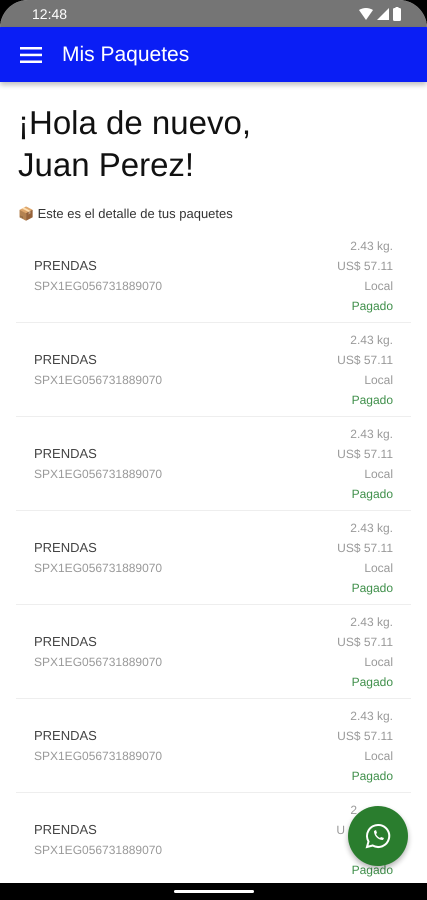 Image resolution: width=427 pixels, height=900 pixels. What do you see at coordinates (366, 14) in the screenshot?
I see `wifi-icon` at bounding box center [366, 14].